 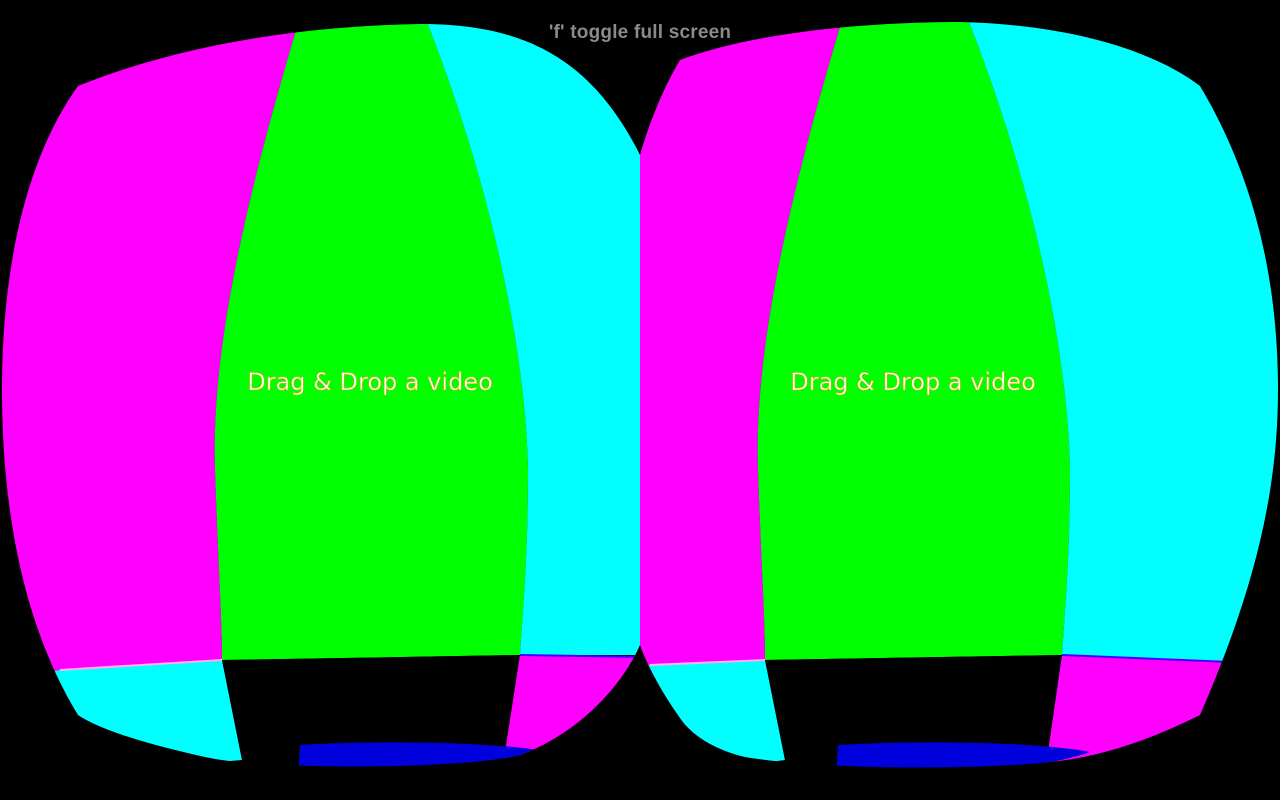 What do you see at coordinates (913, 382) in the screenshot?
I see `drop-zone-label-right: Drag & Drop a video` at bounding box center [913, 382].